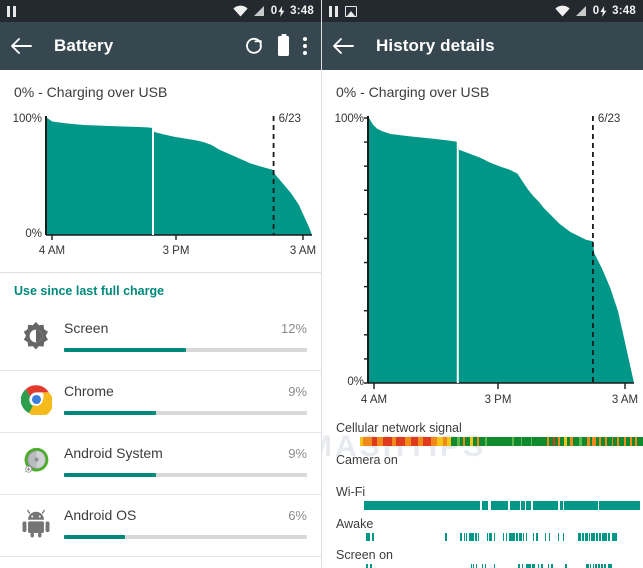 The width and height of the screenshot is (643, 568). I want to click on app-bar-actions, so click(277, 46).